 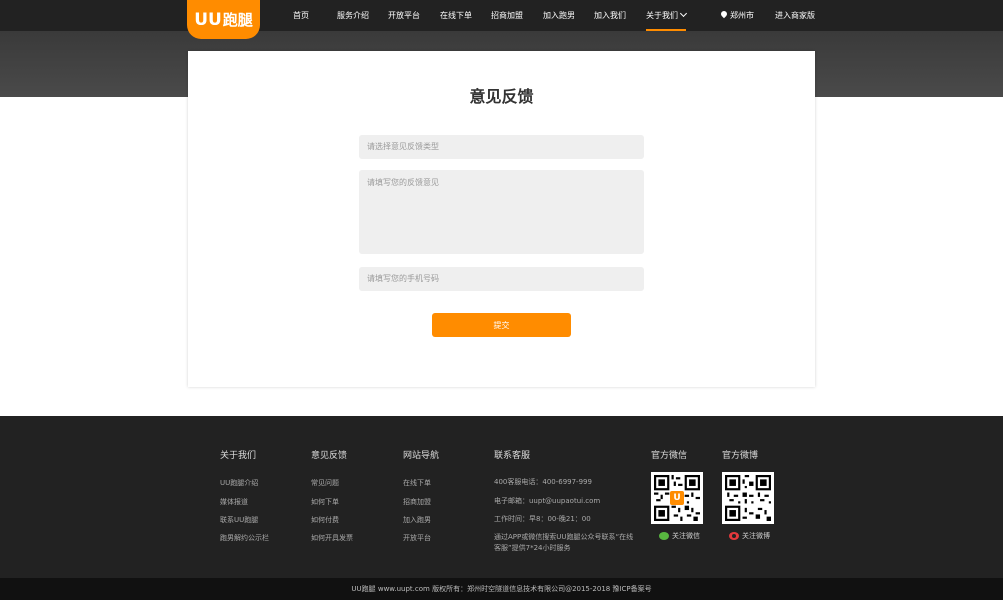 I want to click on feedback-type-select, so click(x=501, y=147).